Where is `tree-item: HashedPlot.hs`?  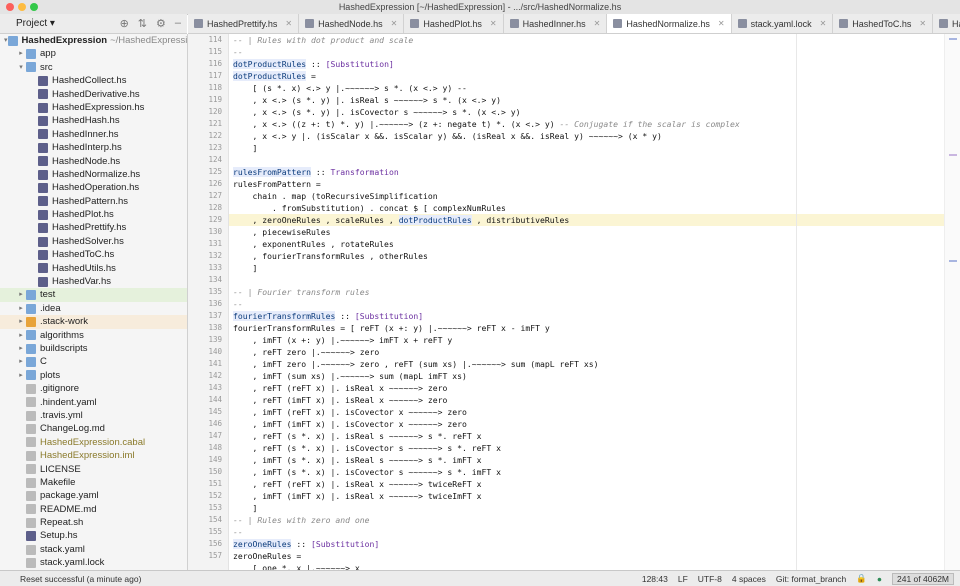 tree-item: HashedPlot.hs is located at coordinates (93, 214).